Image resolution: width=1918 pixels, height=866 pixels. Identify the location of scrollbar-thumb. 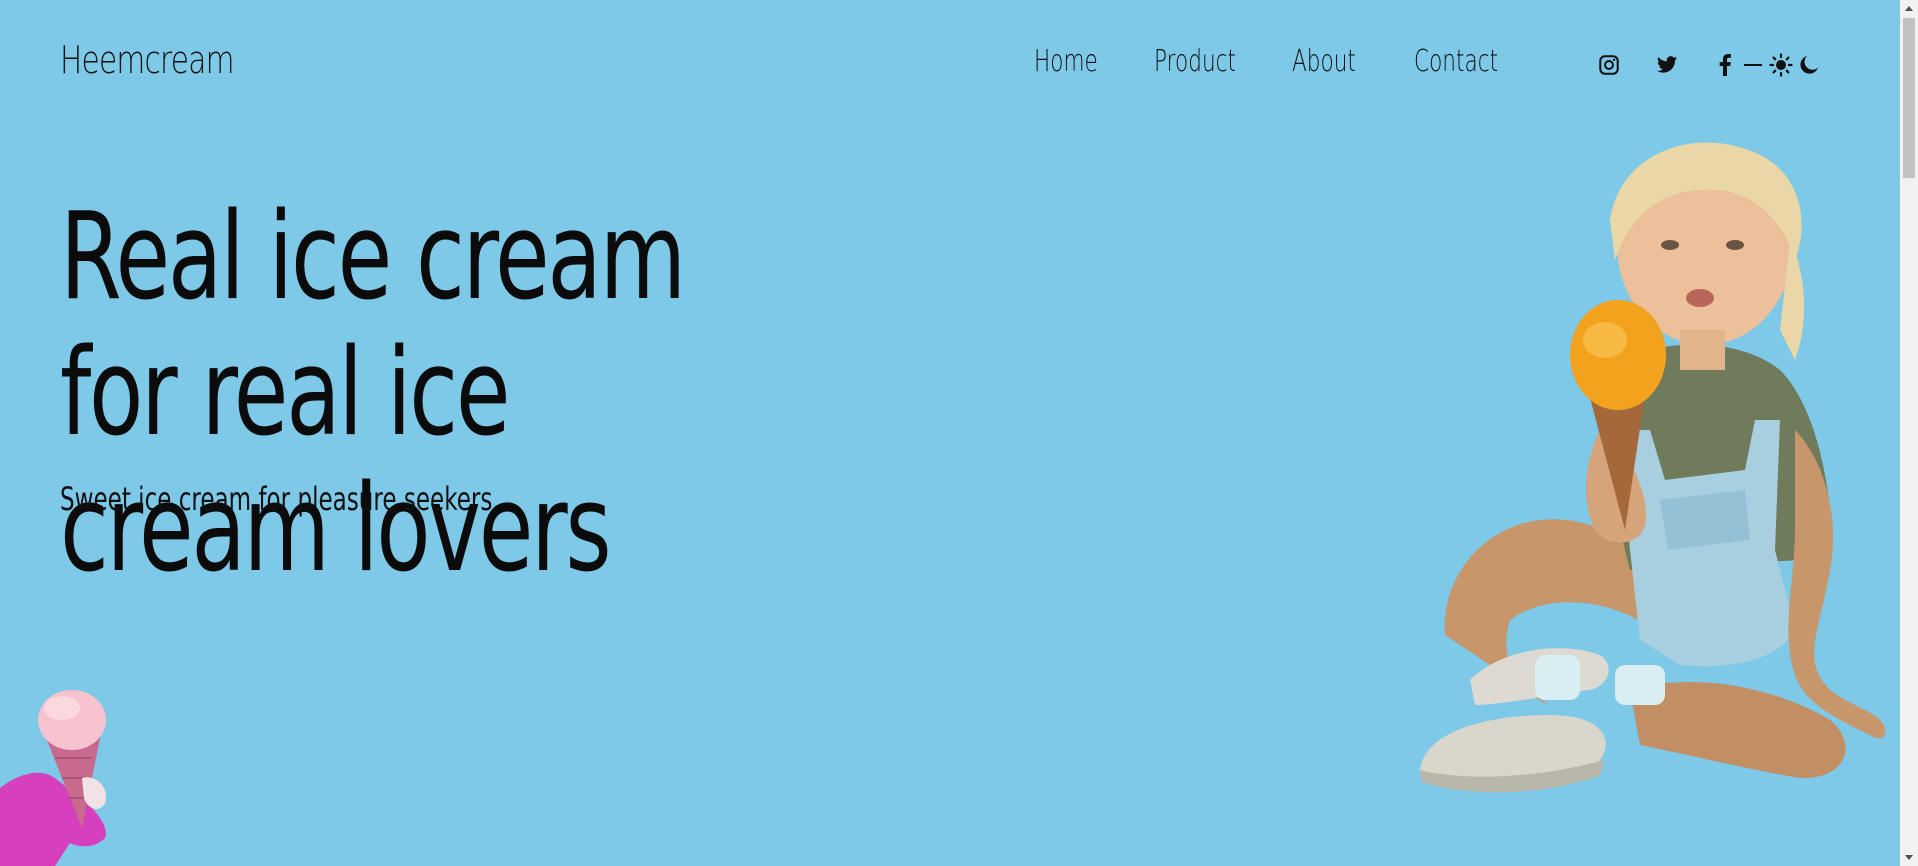
(1909, 98).